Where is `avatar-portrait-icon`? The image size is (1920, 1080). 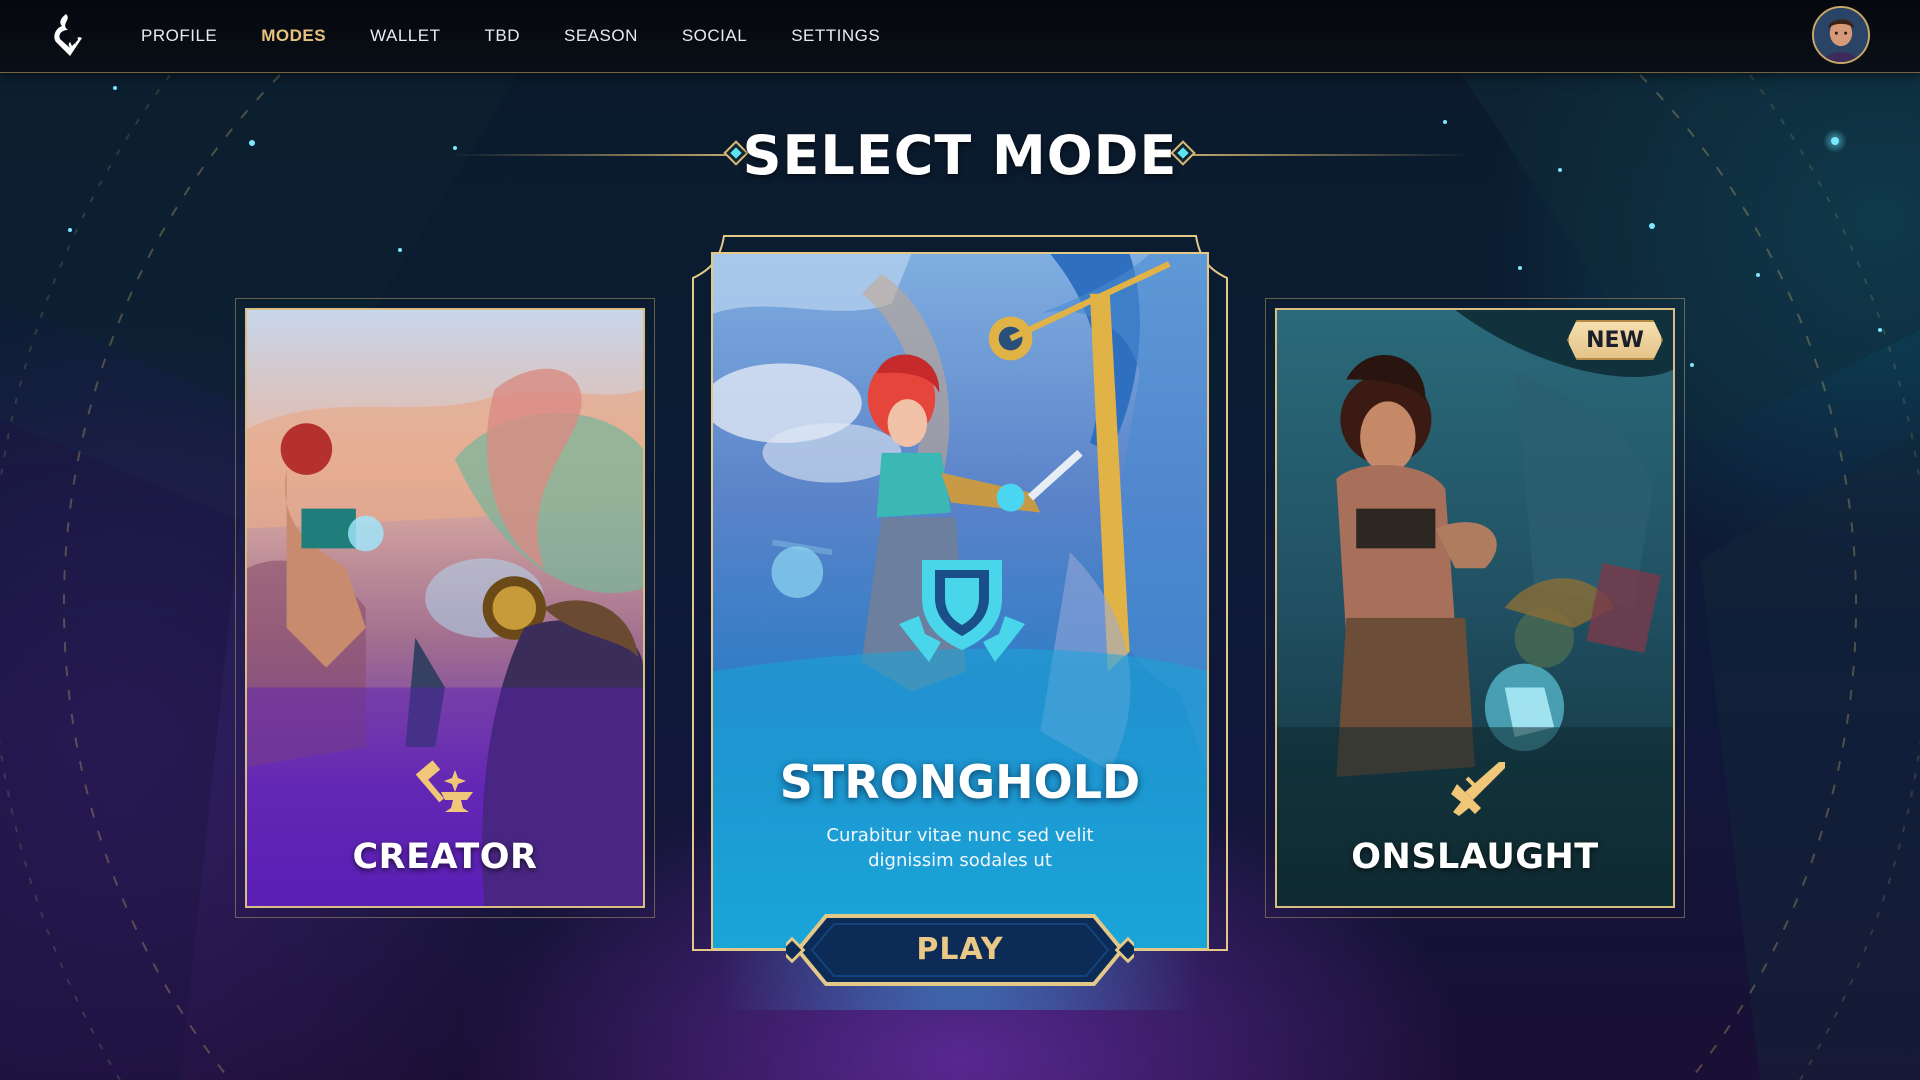
avatar-portrait-icon is located at coordinates (1841, 35).